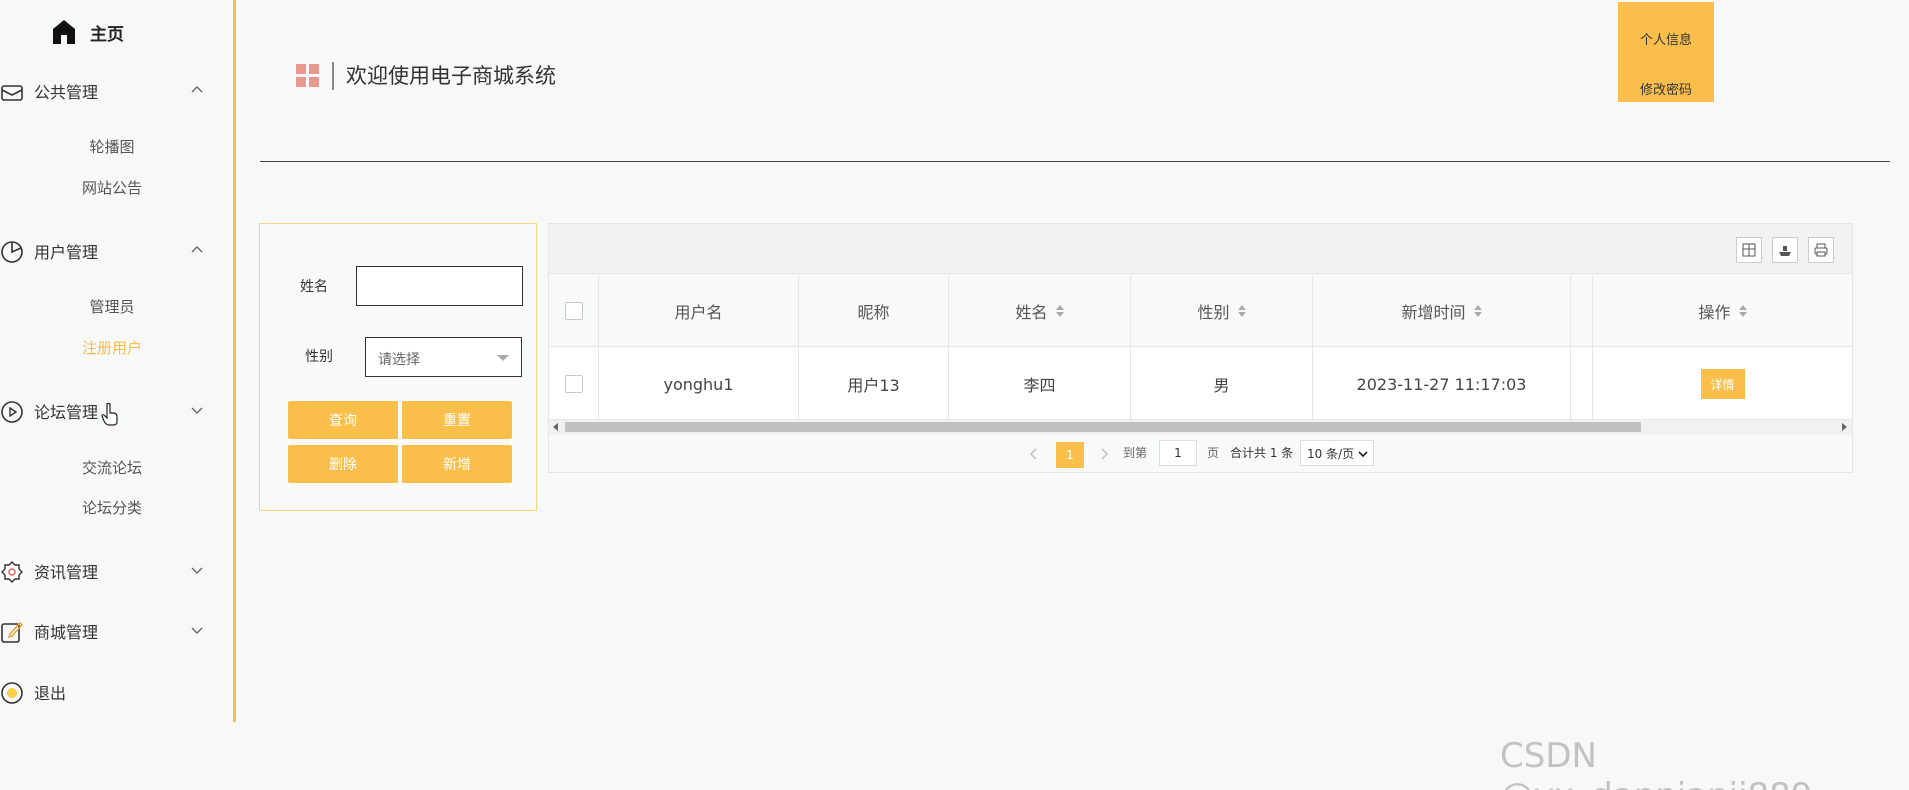 The image size is (1909, 790). I want to click on sidebar-group-label: 商城管理, so click(66, 632).